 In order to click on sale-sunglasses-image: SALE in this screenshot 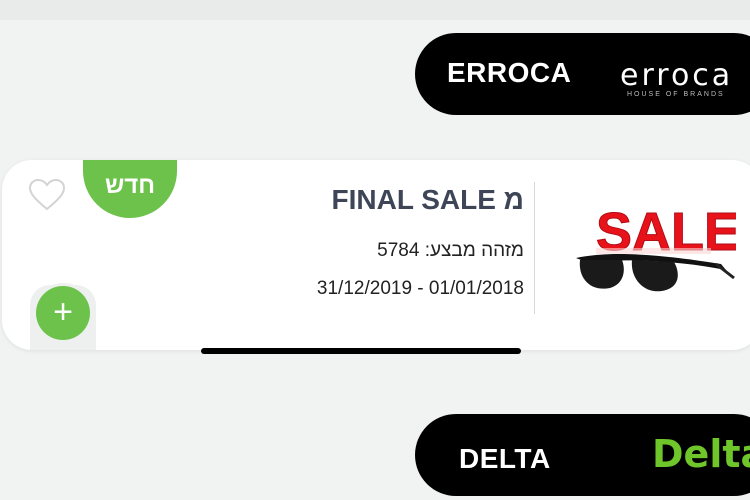, I will do `click(656, 247)`.